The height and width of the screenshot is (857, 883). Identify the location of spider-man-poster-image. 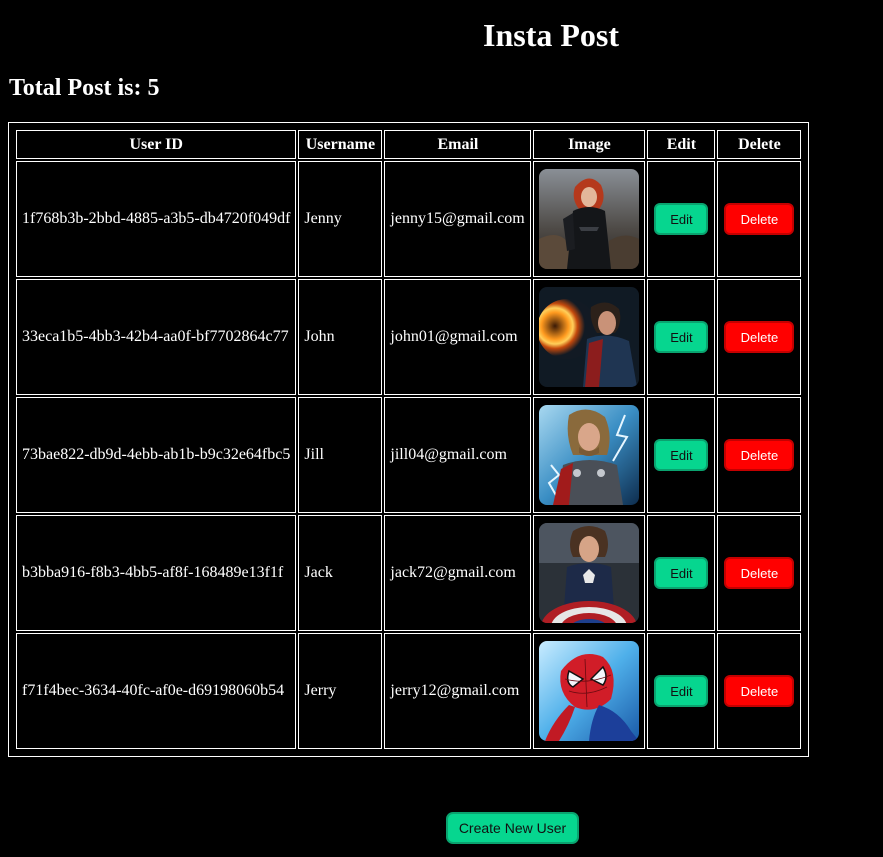
(589, 691).